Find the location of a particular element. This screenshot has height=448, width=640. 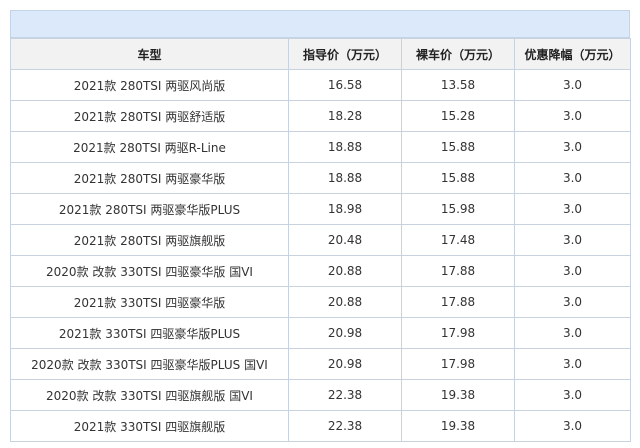

table-row: 2021款 280TSI 两驱豪华版 18.88 15.88 3.0 is located at coordinates (320, 178).